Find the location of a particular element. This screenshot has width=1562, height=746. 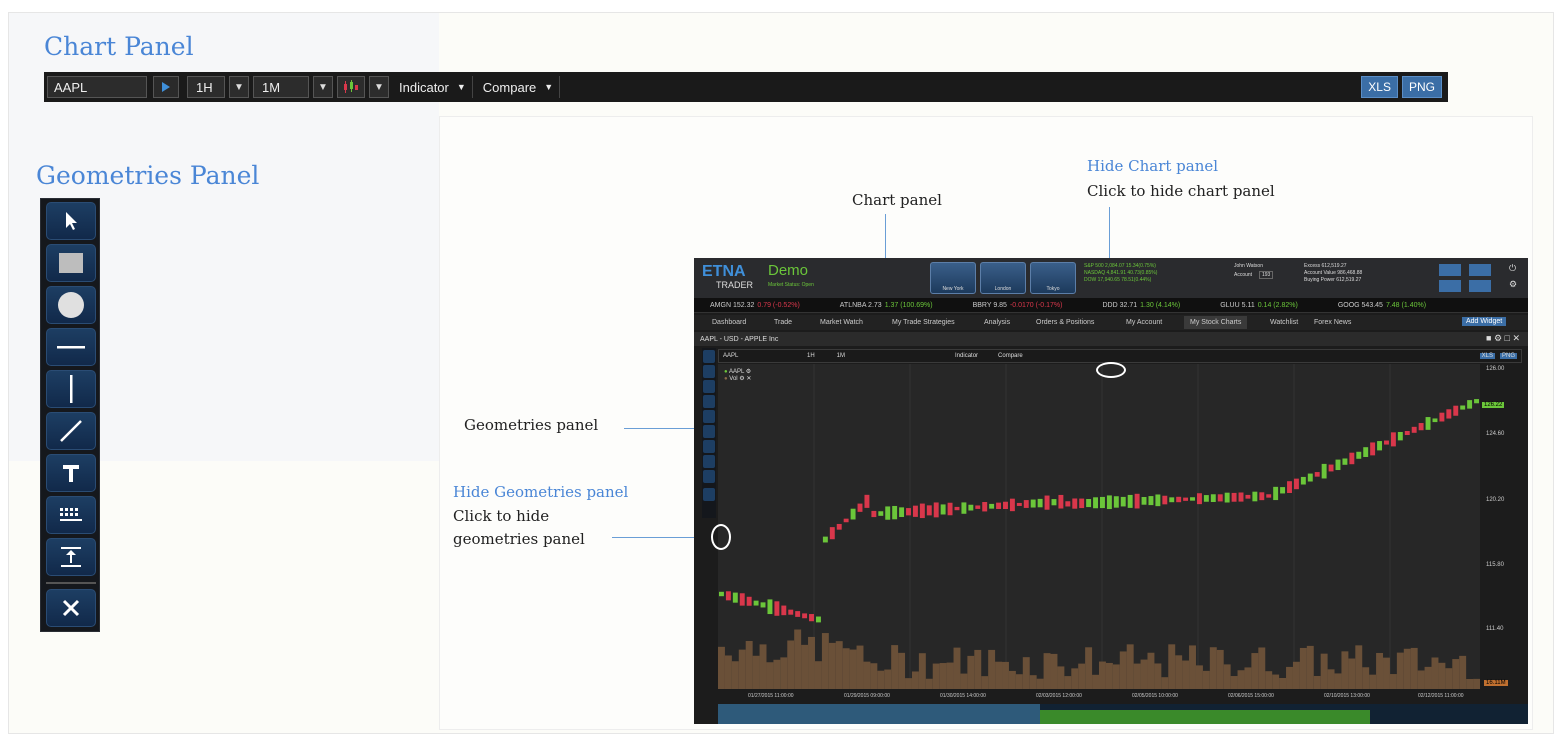

add-widget-button: Add Widget is located at coordinates (1484, 321).